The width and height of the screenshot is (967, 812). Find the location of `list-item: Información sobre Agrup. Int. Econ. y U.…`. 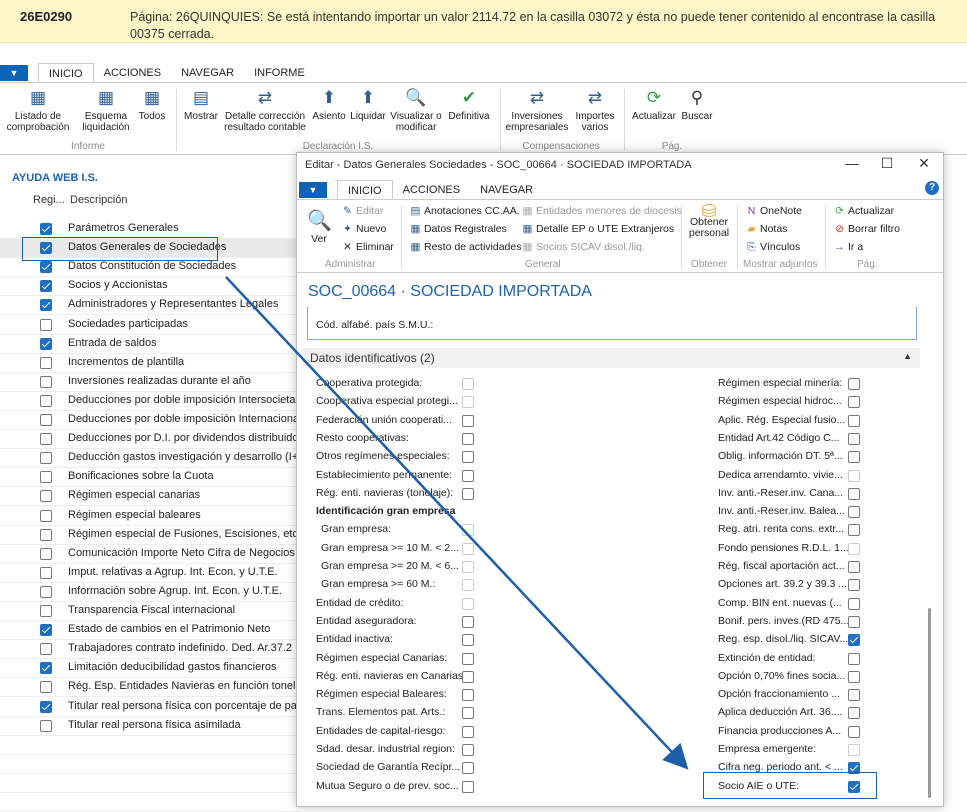

list-item: Información sobre Agrup. Int. Econ. y U.… is located at coordinates (150, 592).